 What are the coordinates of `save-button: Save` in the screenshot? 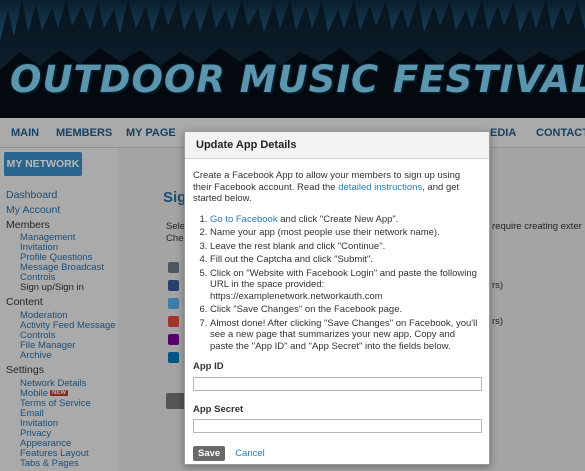 It's located at (209, 453).